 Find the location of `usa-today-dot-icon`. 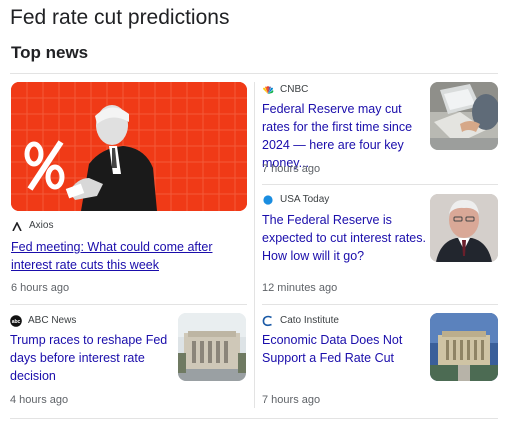

usa-today-dot-icon is located at coordinates (268, 200).